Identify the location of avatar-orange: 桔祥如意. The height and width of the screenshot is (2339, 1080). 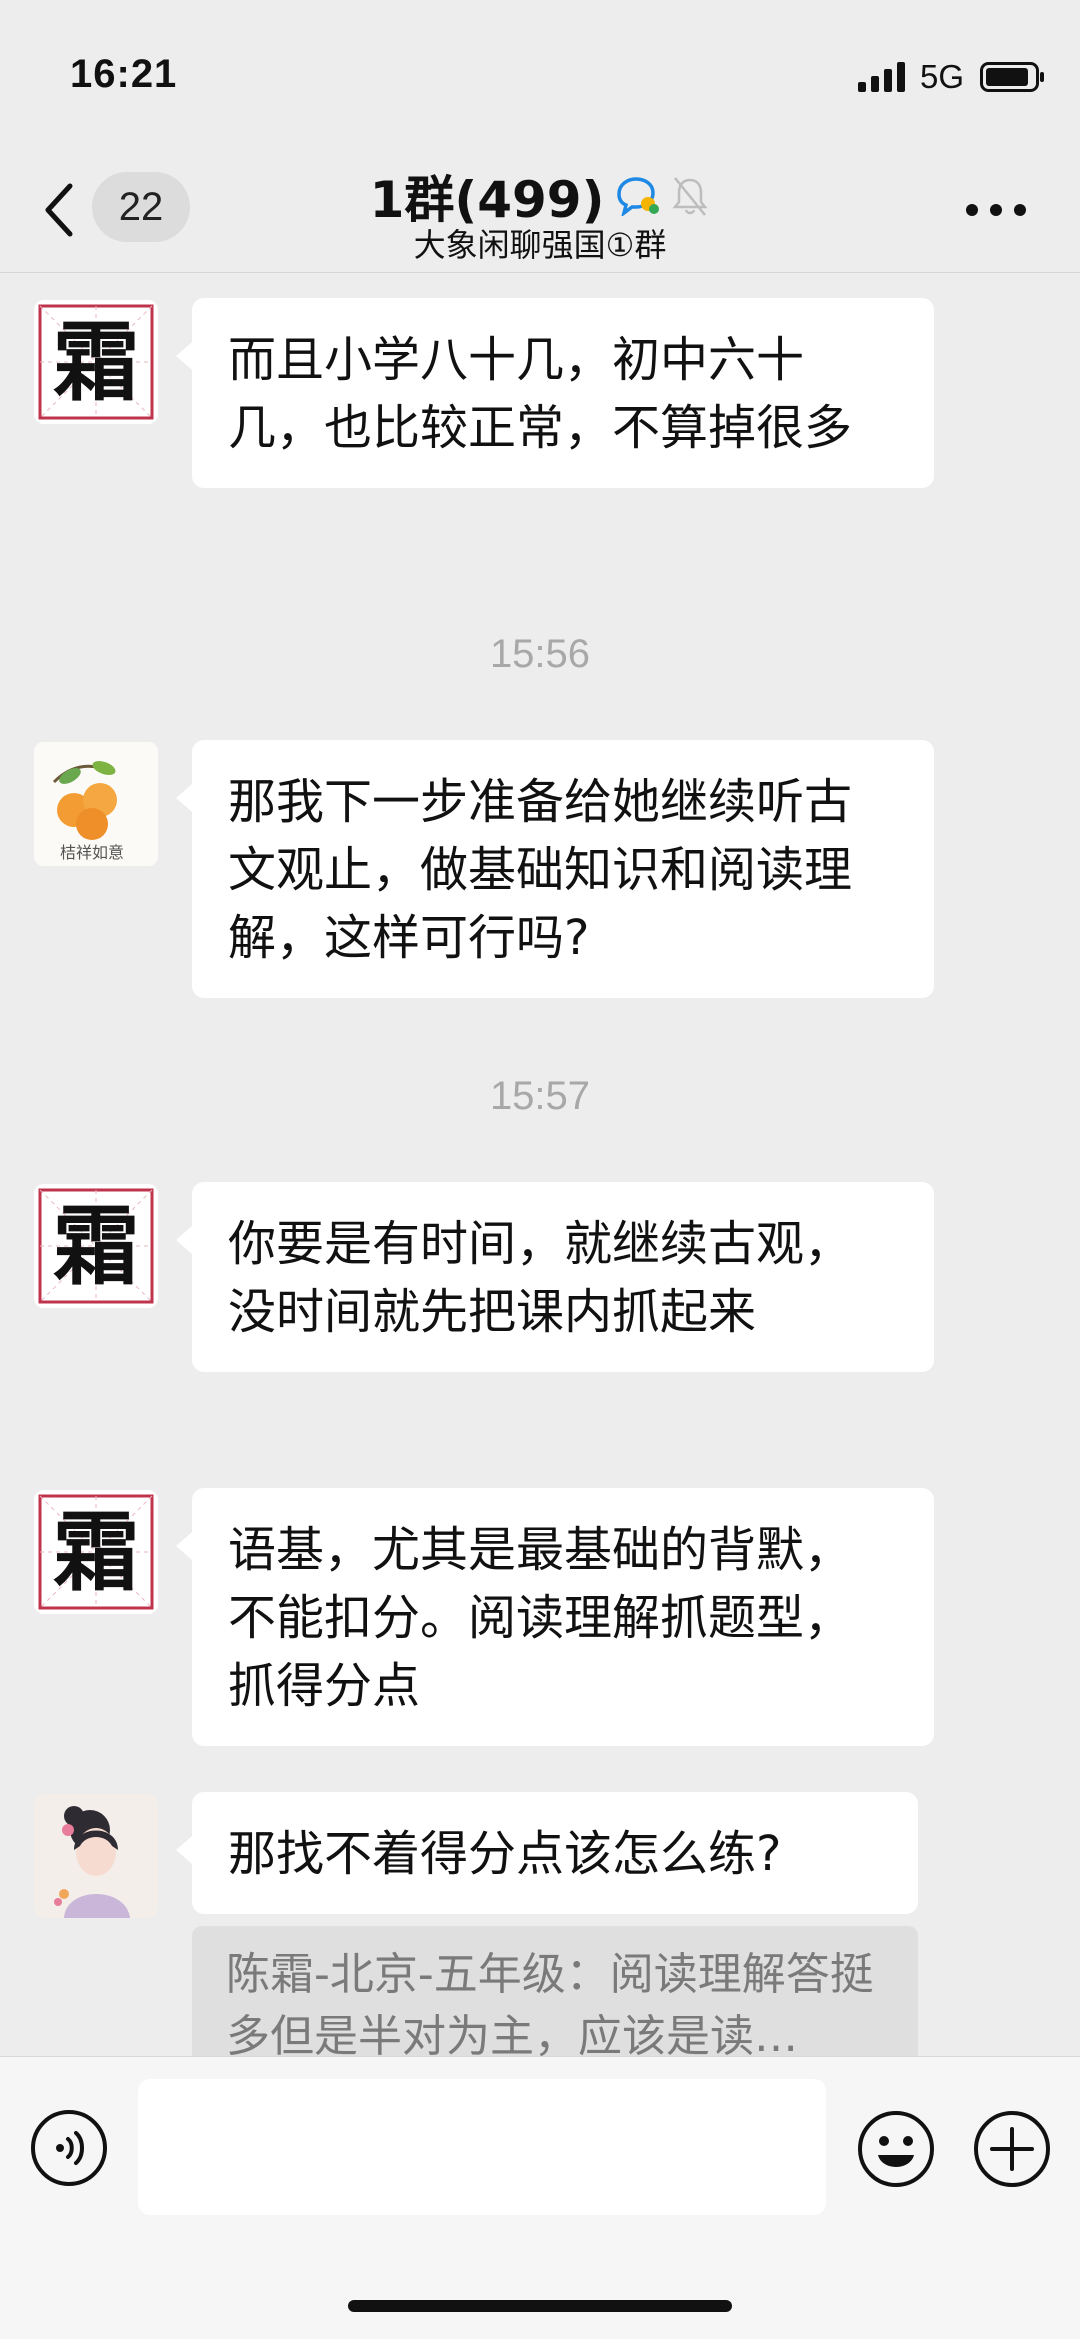
(96, 804).